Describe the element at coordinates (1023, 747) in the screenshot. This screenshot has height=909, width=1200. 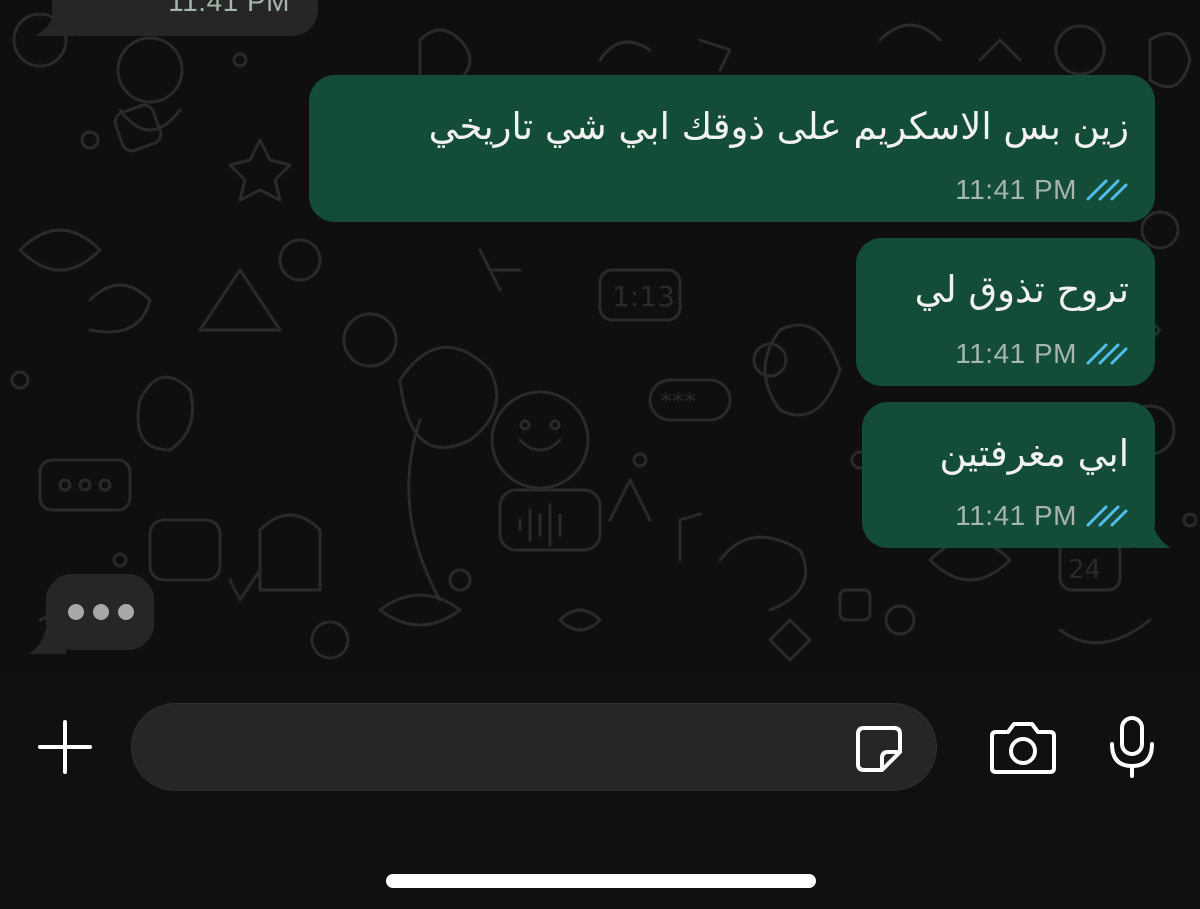
I see `camera-icon` at that location.